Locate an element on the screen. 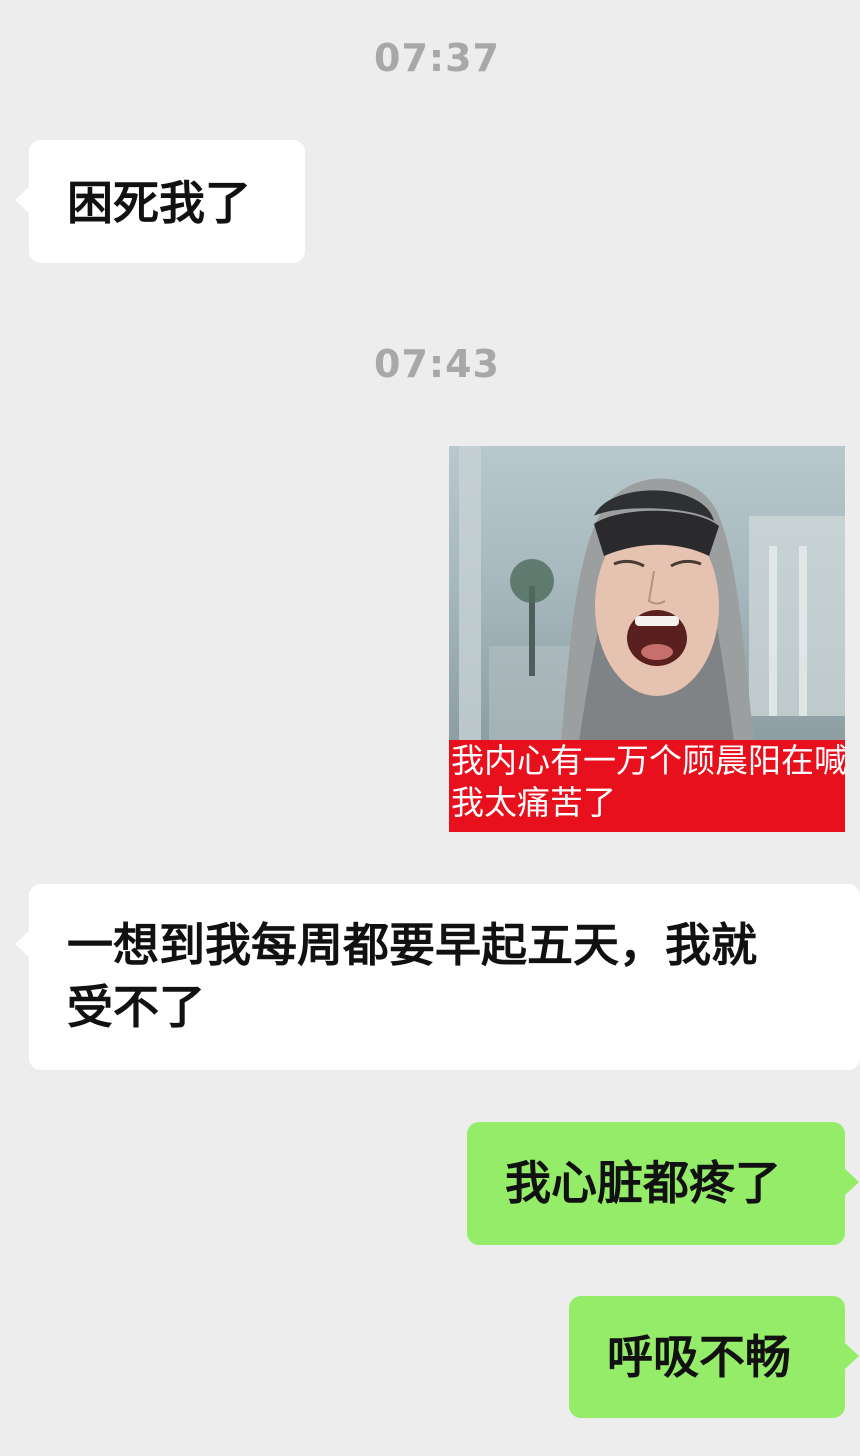 This screenshot has width=860, height=1456. message-text: 受不了 is located at coordinates (136, 1007).